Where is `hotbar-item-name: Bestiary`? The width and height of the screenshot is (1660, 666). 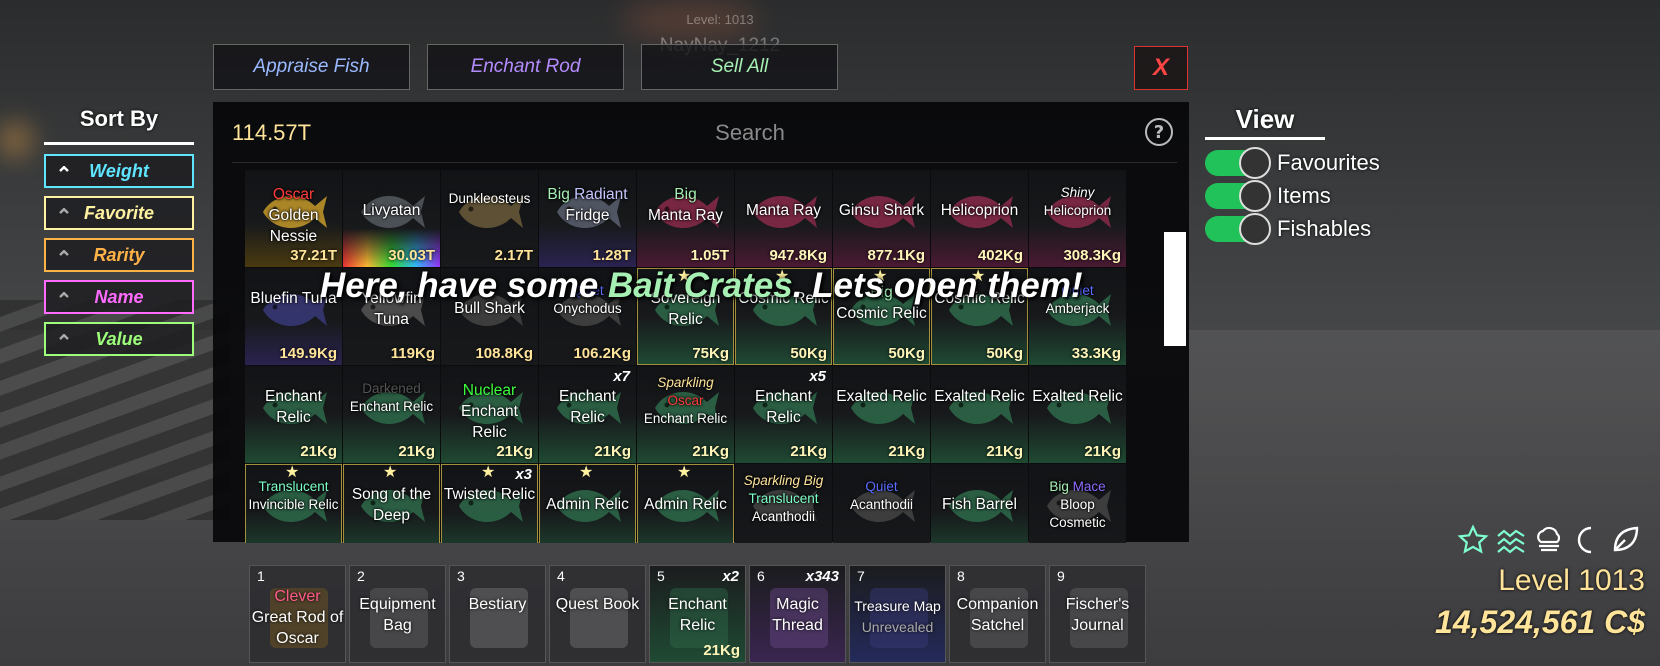
hotbar-item-name: Bestiary is located at coordinates (497, 604).